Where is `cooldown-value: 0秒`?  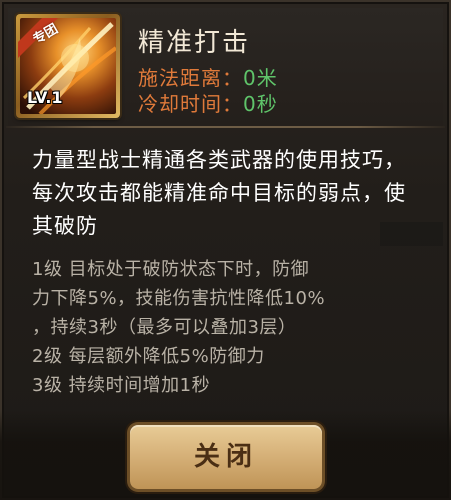
cooldown-value: 0秒 is located at coordinates (260, 104).